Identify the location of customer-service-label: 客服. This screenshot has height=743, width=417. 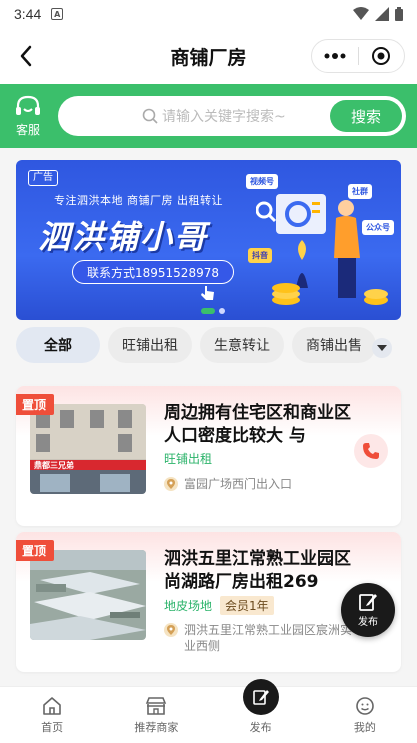
(27, 129).